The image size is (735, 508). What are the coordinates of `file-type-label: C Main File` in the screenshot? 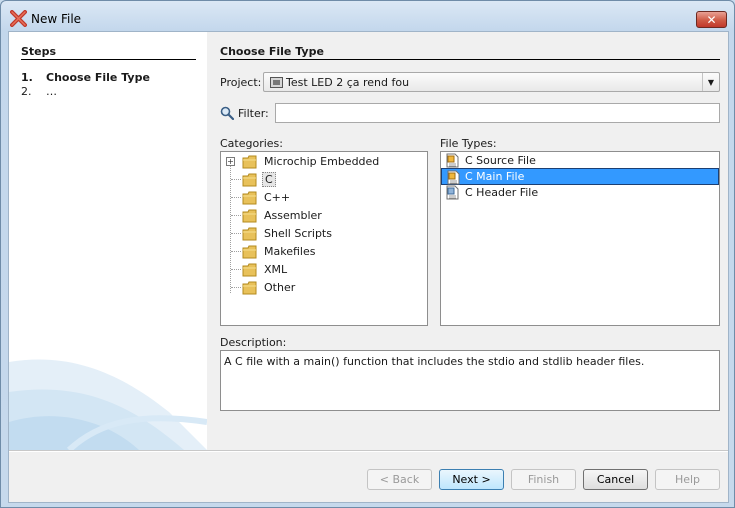 It's located at (495, 176).